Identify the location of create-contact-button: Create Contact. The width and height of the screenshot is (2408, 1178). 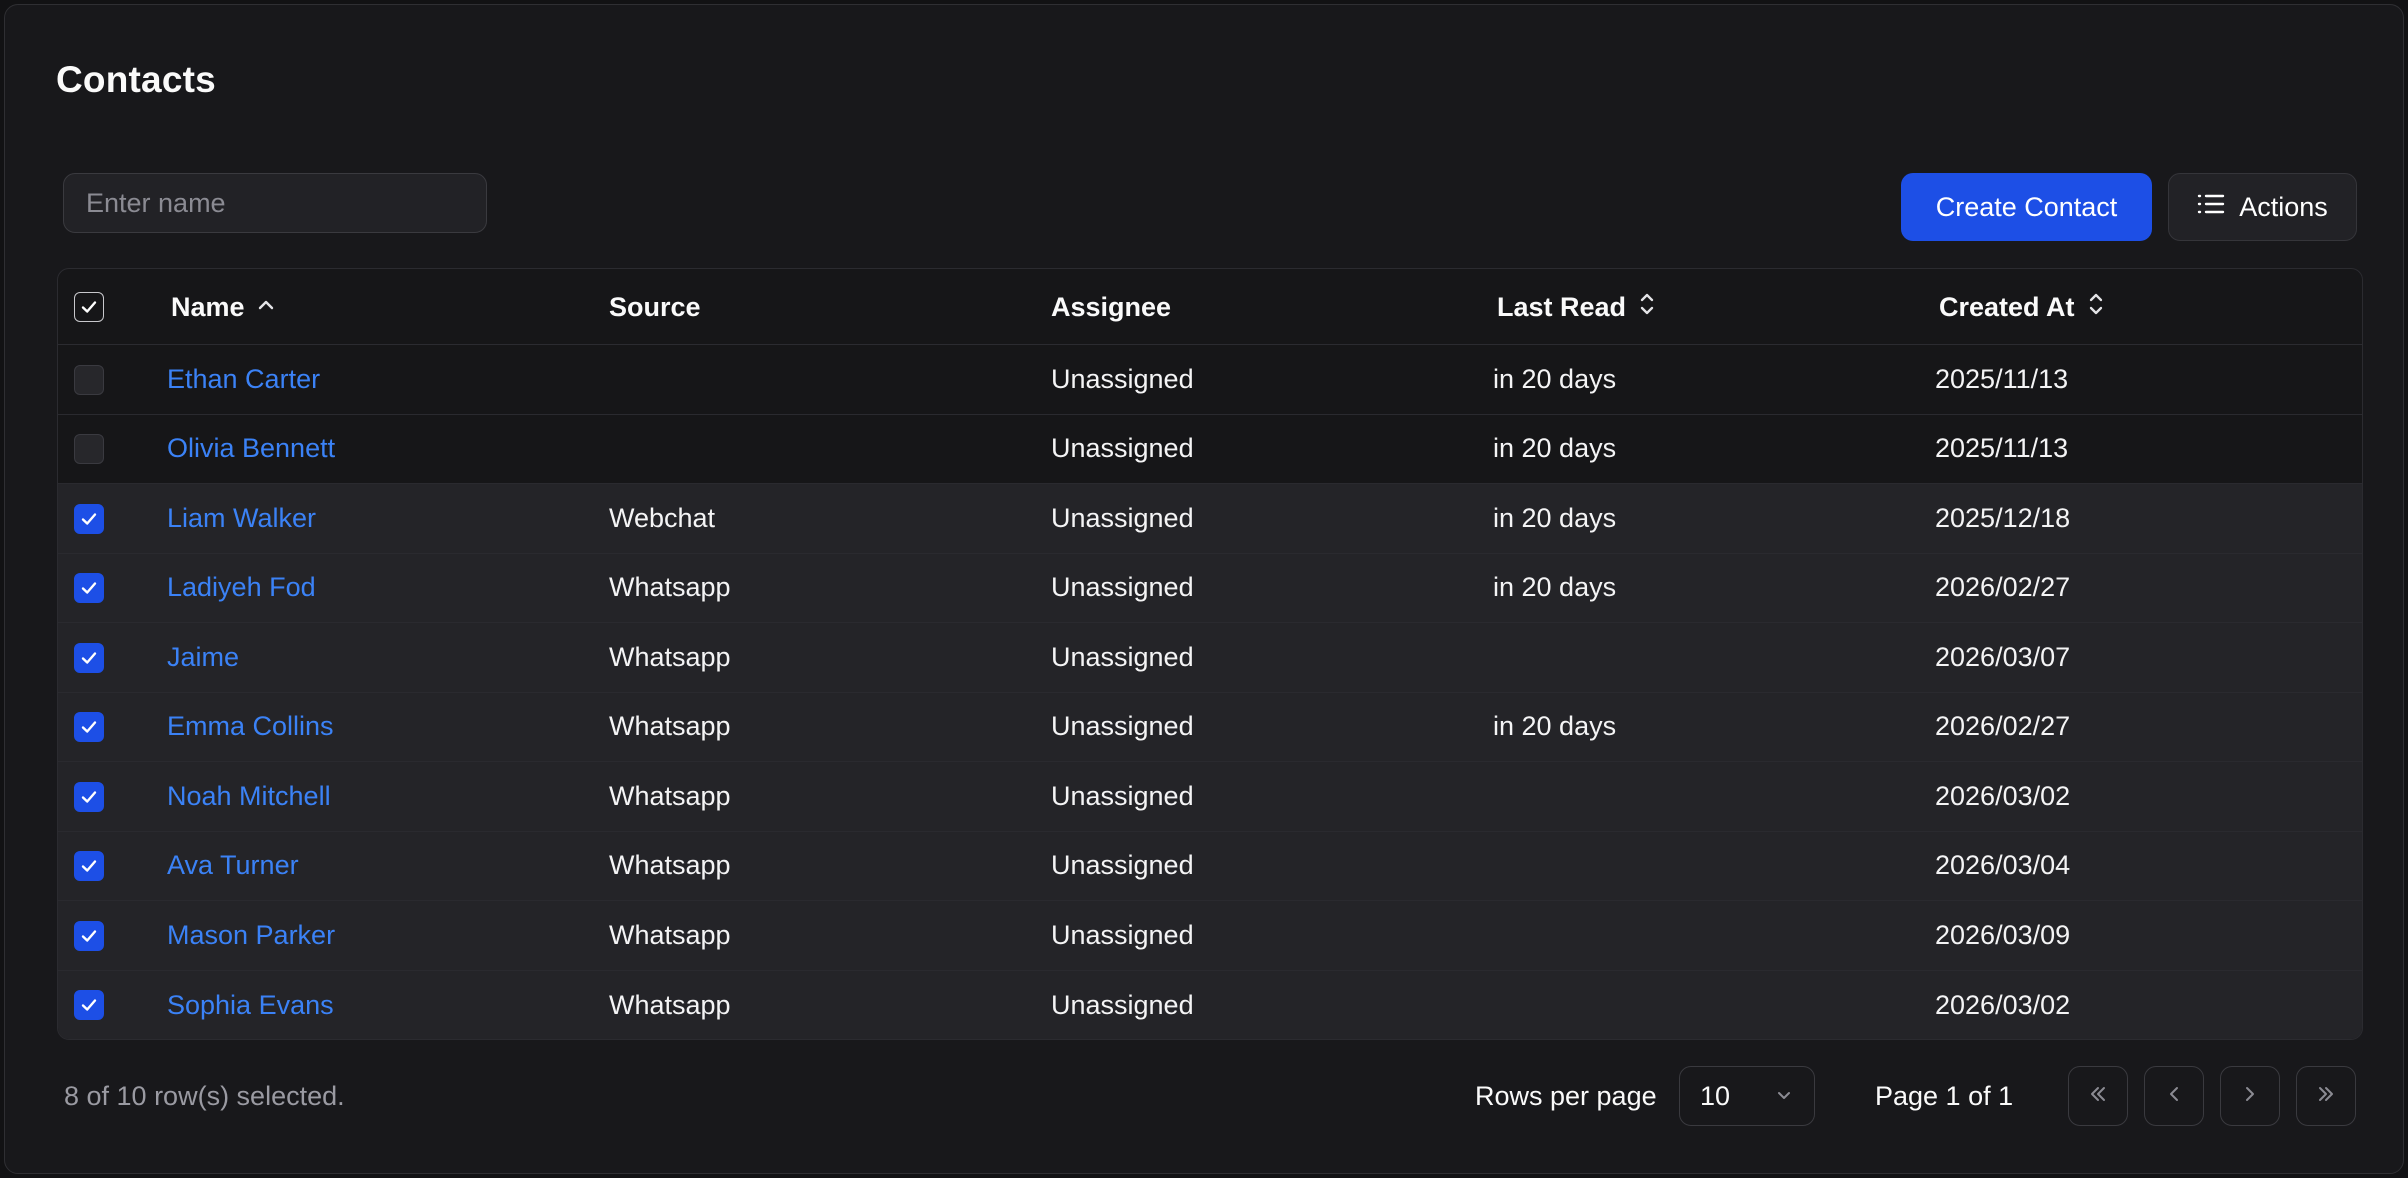
(2026, 207).